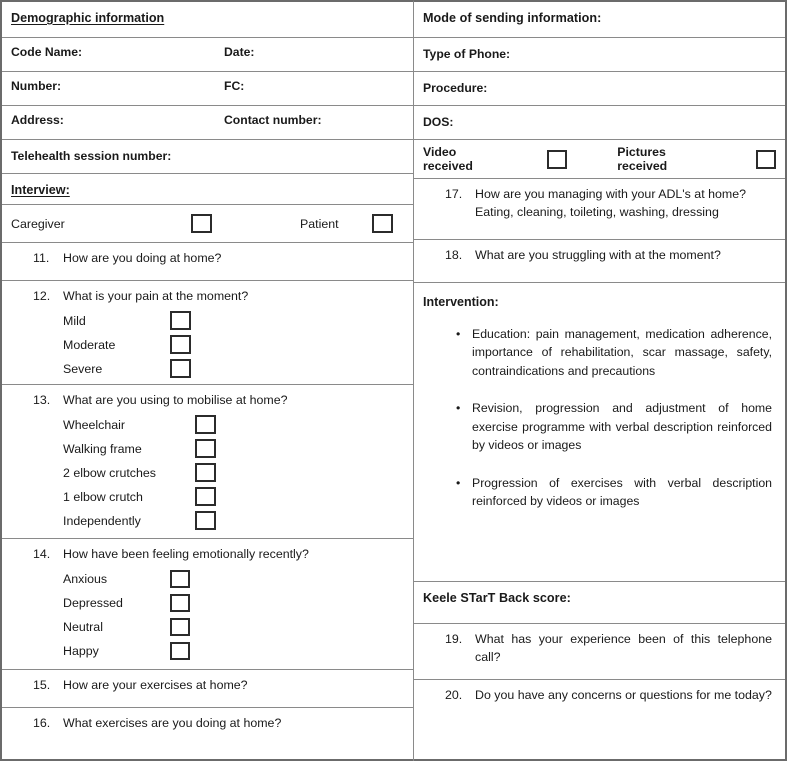 Image resolution: width=787 pixels, height=761 pixels. I want to click on procedure-label: Procedure:, so click(455, 88).